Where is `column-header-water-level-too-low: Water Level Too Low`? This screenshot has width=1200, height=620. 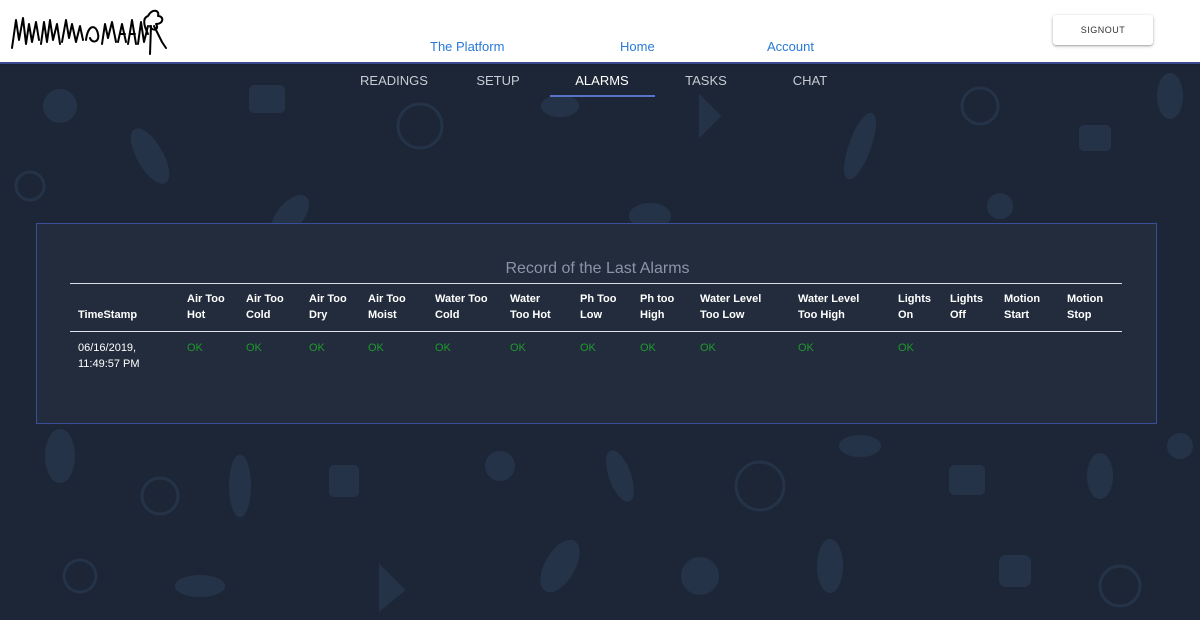
column-header-water-level-too-low: Water Level Too Low is located at coordinates (741, 307).